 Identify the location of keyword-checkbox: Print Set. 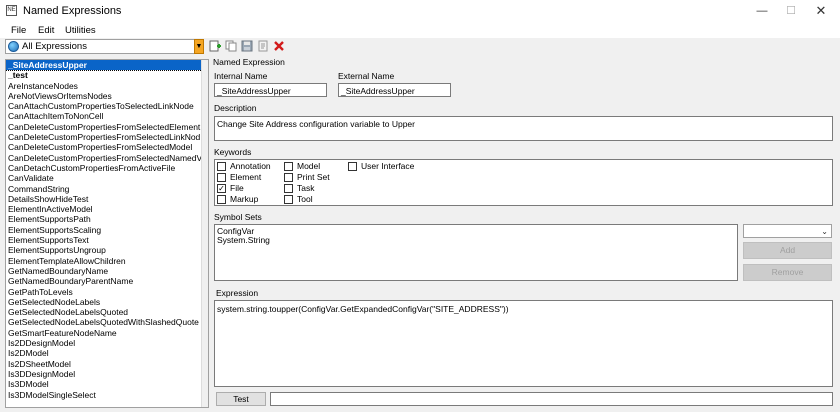
(307, 177).